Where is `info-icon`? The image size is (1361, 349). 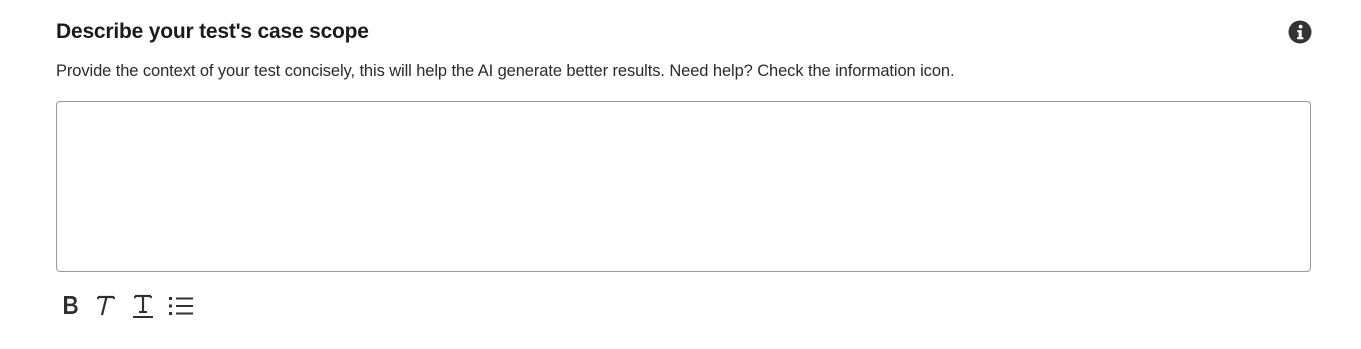
info-icon is located at coordinates (1300, 32).